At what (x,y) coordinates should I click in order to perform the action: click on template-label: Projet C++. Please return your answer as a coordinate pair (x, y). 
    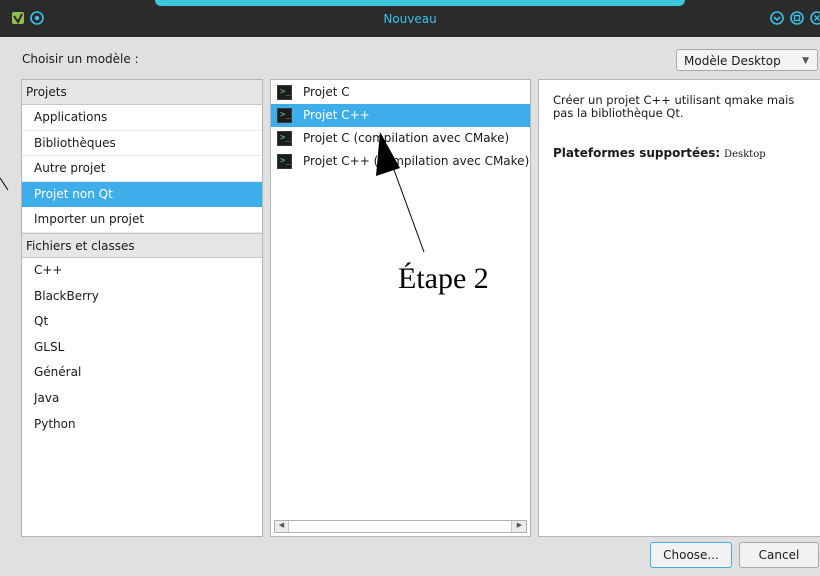
    Looking at the image, I should click on (336, 115).